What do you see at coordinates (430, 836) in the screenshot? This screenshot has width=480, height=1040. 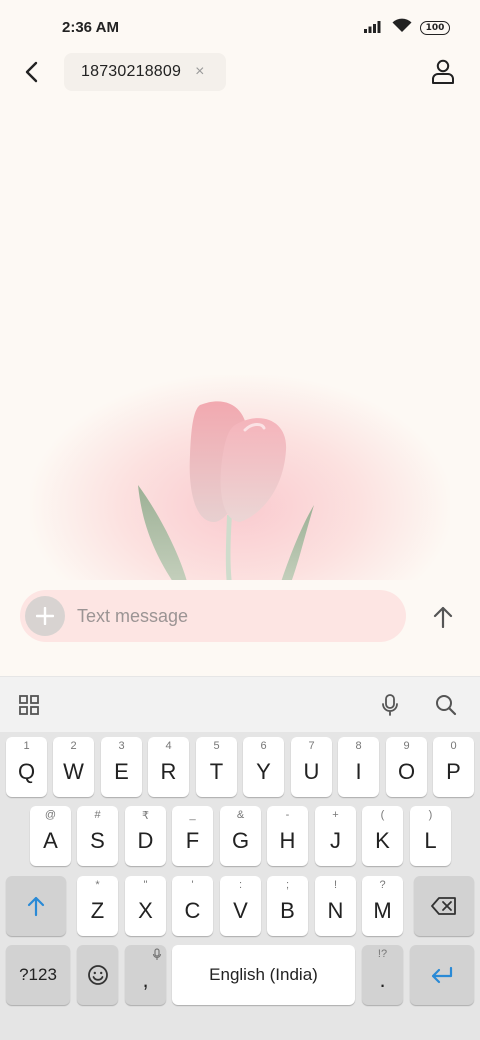 I see `key-l: ) L` at bounding box center [430, 836].